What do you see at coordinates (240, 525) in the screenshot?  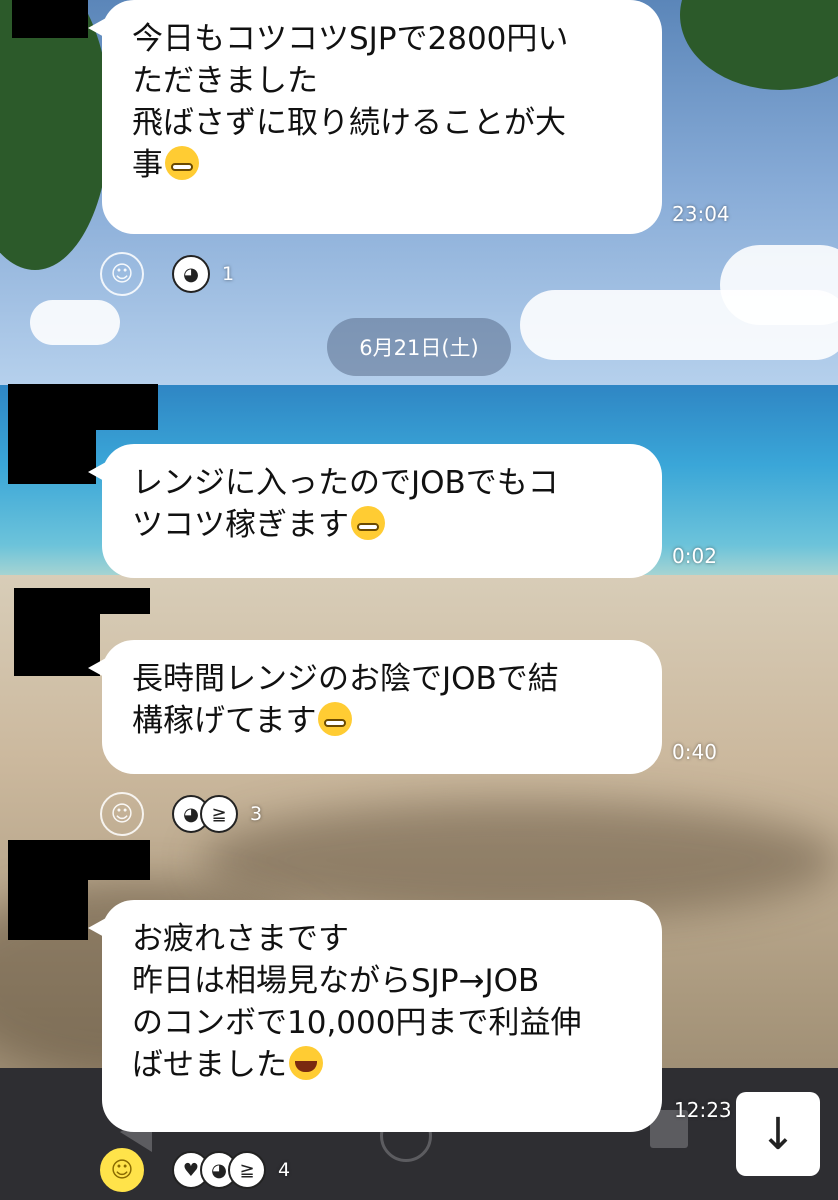 I see `message-line: ツコツ稼ぎます` at bounding box center [240, 525].